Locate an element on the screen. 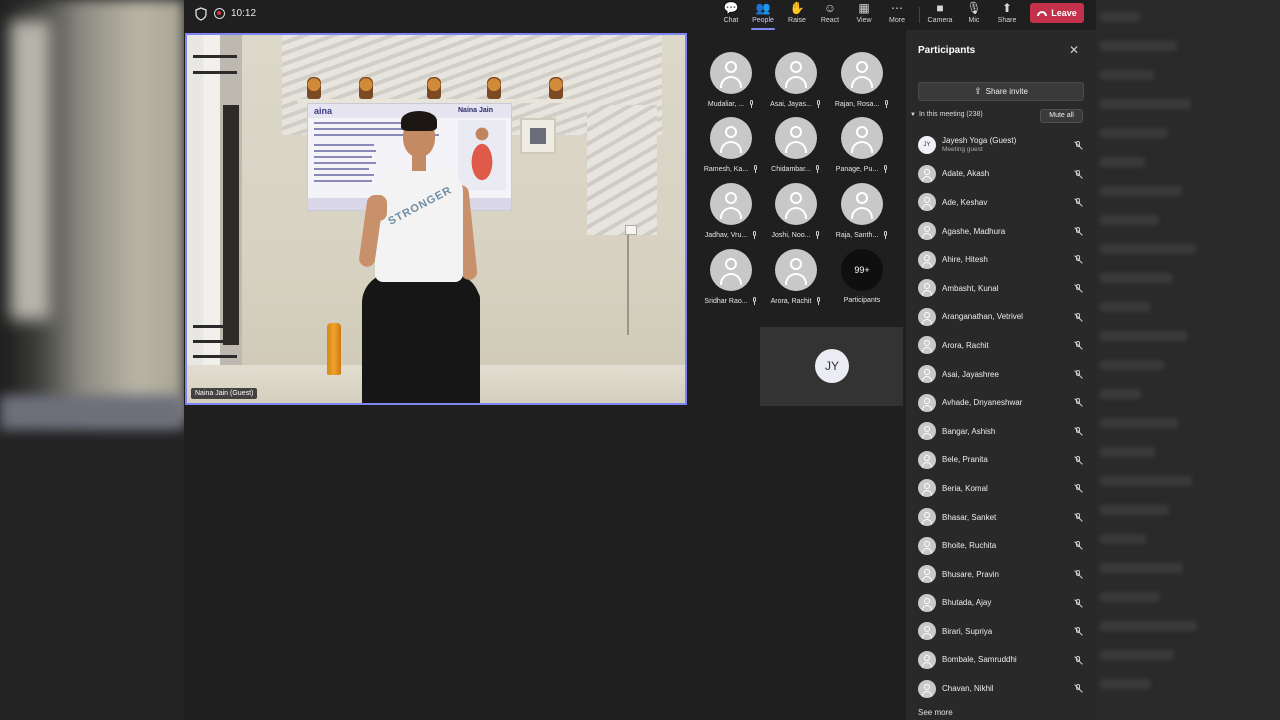 The height and width of the screenshot is (720, 1280). participant-name: Ahire, Hitesh is located at coordinates (965, 260).